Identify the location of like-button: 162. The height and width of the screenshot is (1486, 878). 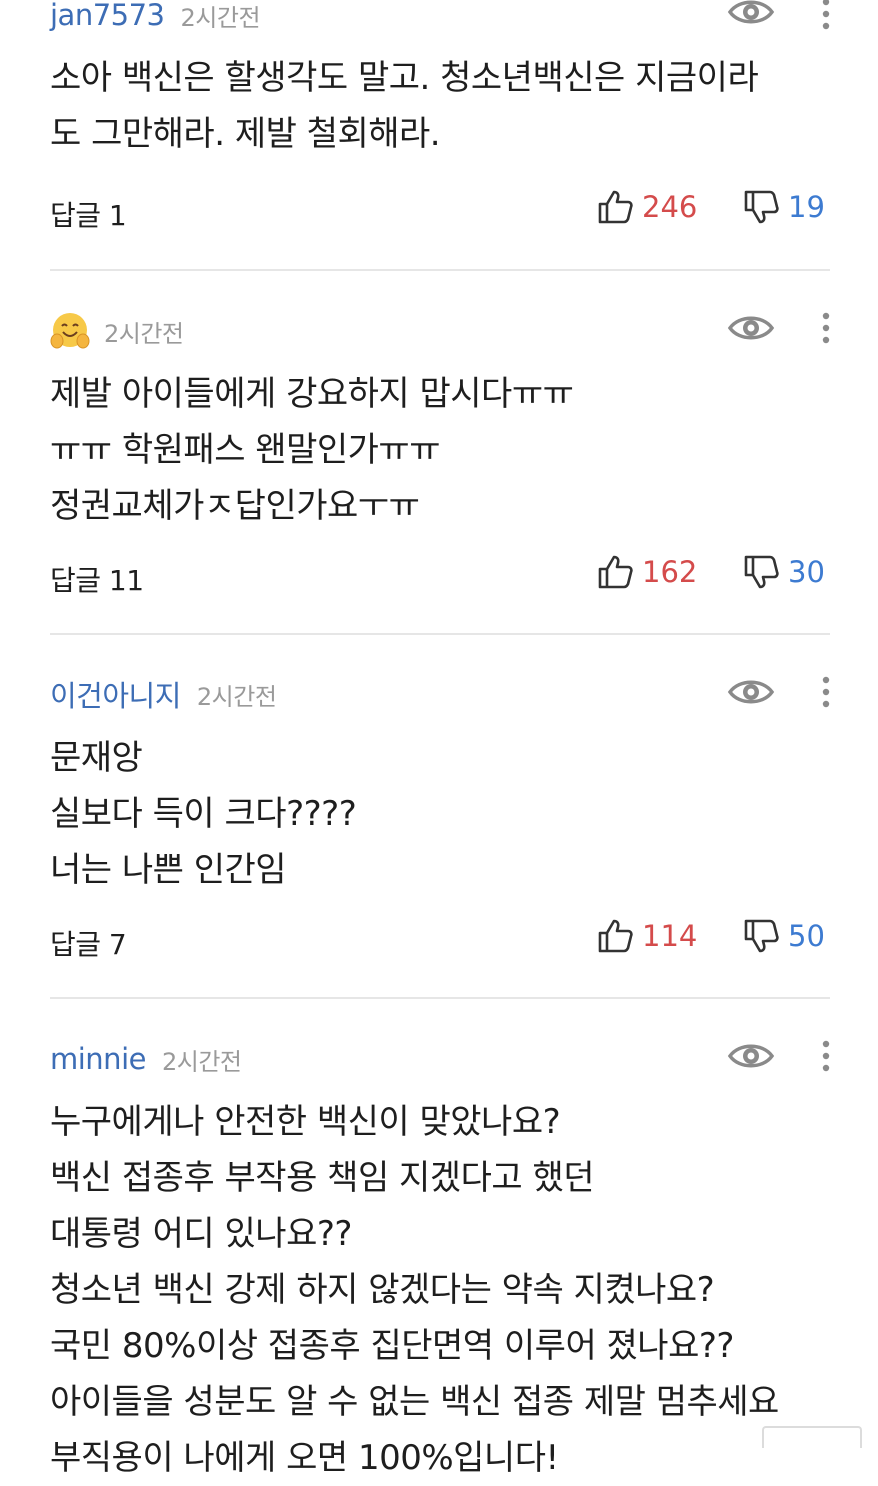
(646, 572).